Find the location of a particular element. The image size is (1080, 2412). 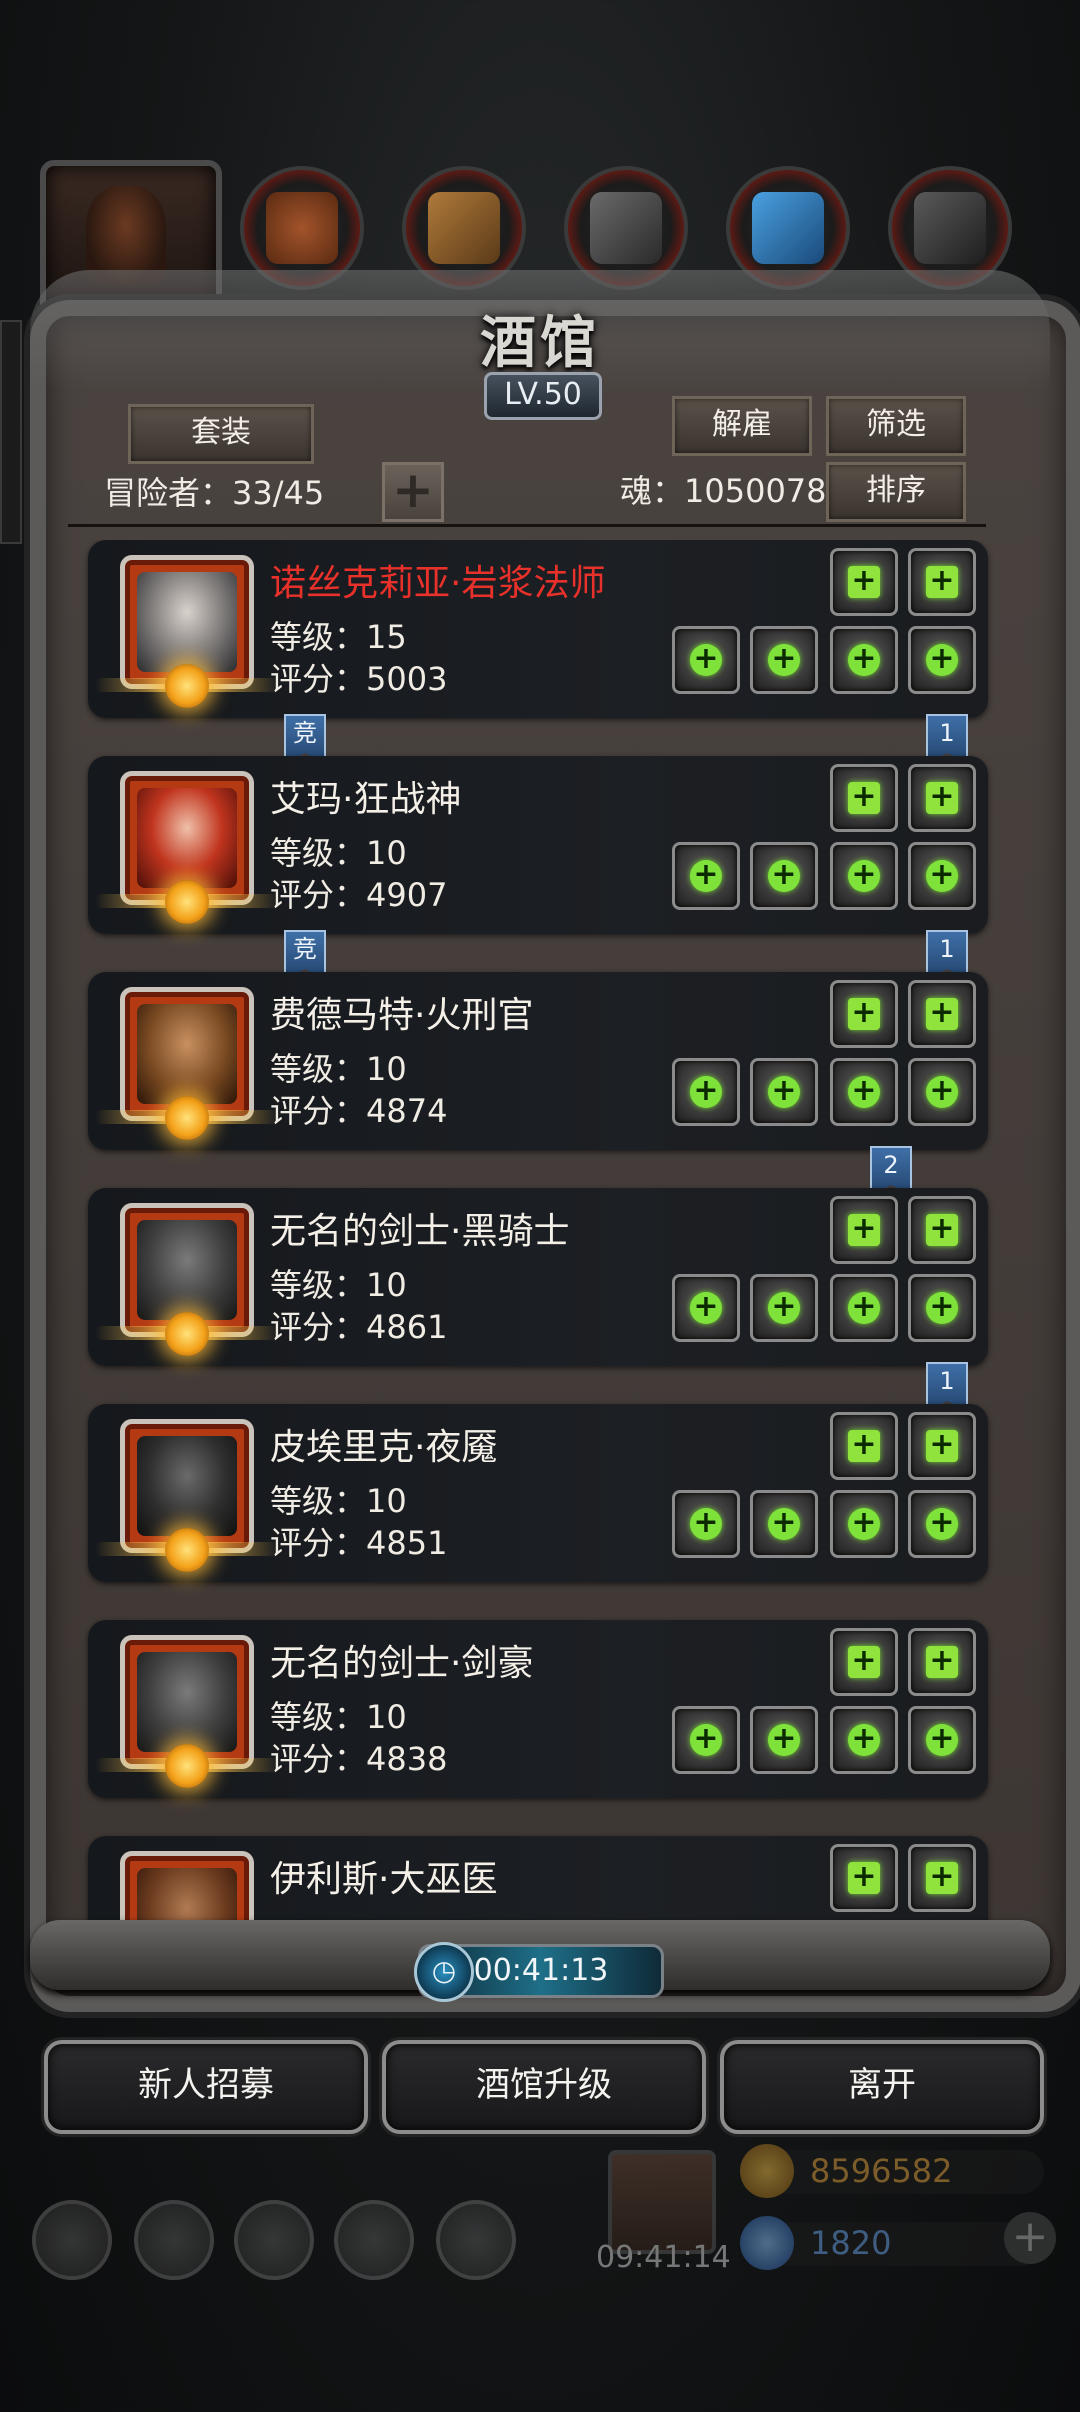

hero-name: 艾玛·狂战神 is located at coordinates (366, 799).